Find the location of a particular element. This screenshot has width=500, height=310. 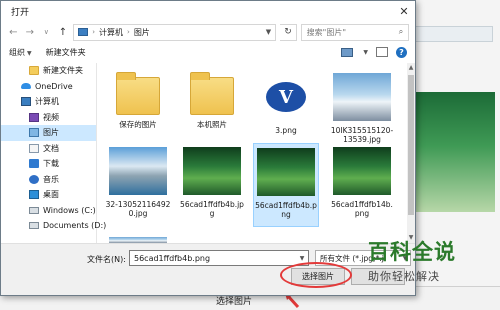

close-icon: ✕ is located at coordinates (404, 11).